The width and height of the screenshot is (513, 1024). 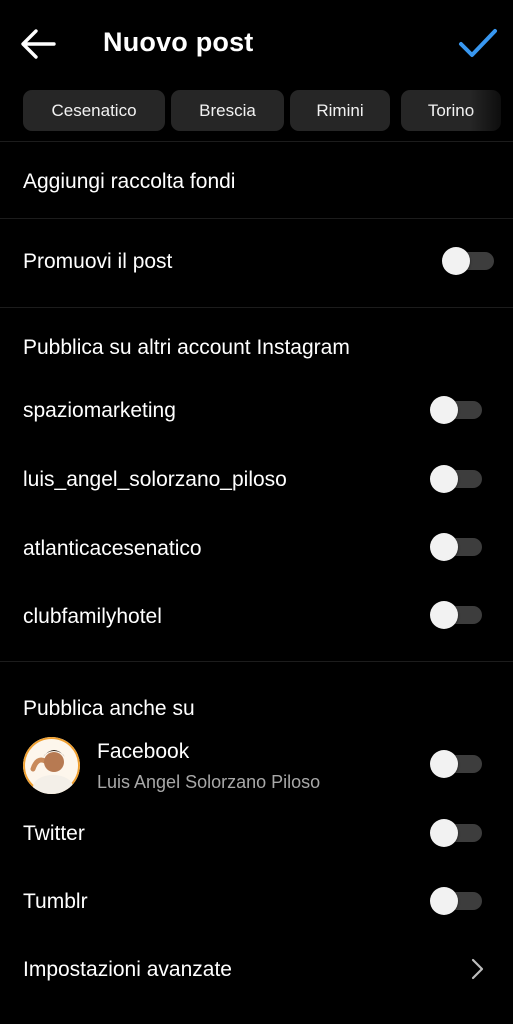 I want to click on account-label-clubfamilyhotel: clubfamilyhotel, so click(x=92, y=616).